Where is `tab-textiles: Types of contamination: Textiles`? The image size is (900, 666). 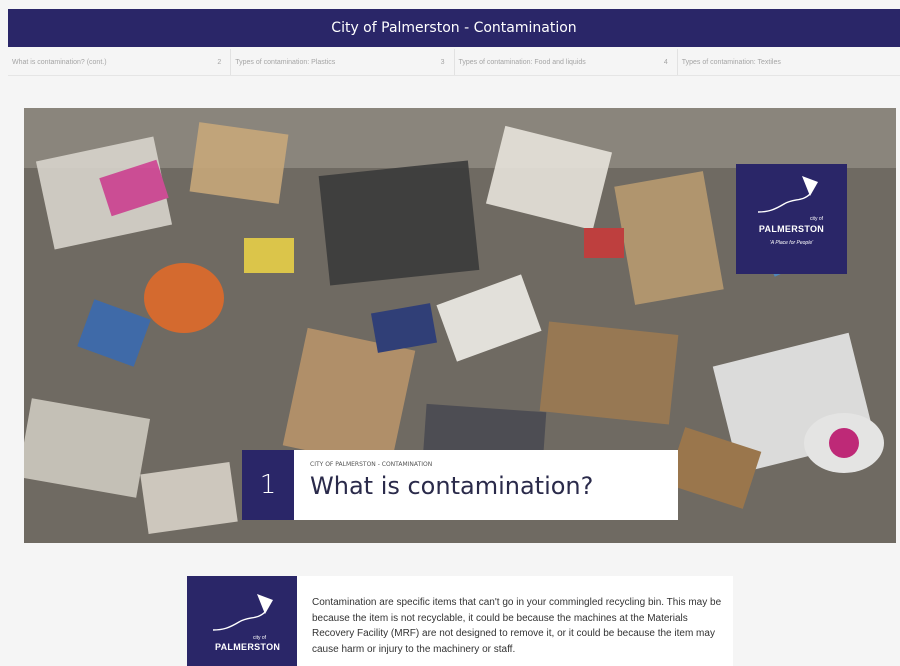 tab-textiles: Types of contamination: Textiles is located at coordinates (789, 62).